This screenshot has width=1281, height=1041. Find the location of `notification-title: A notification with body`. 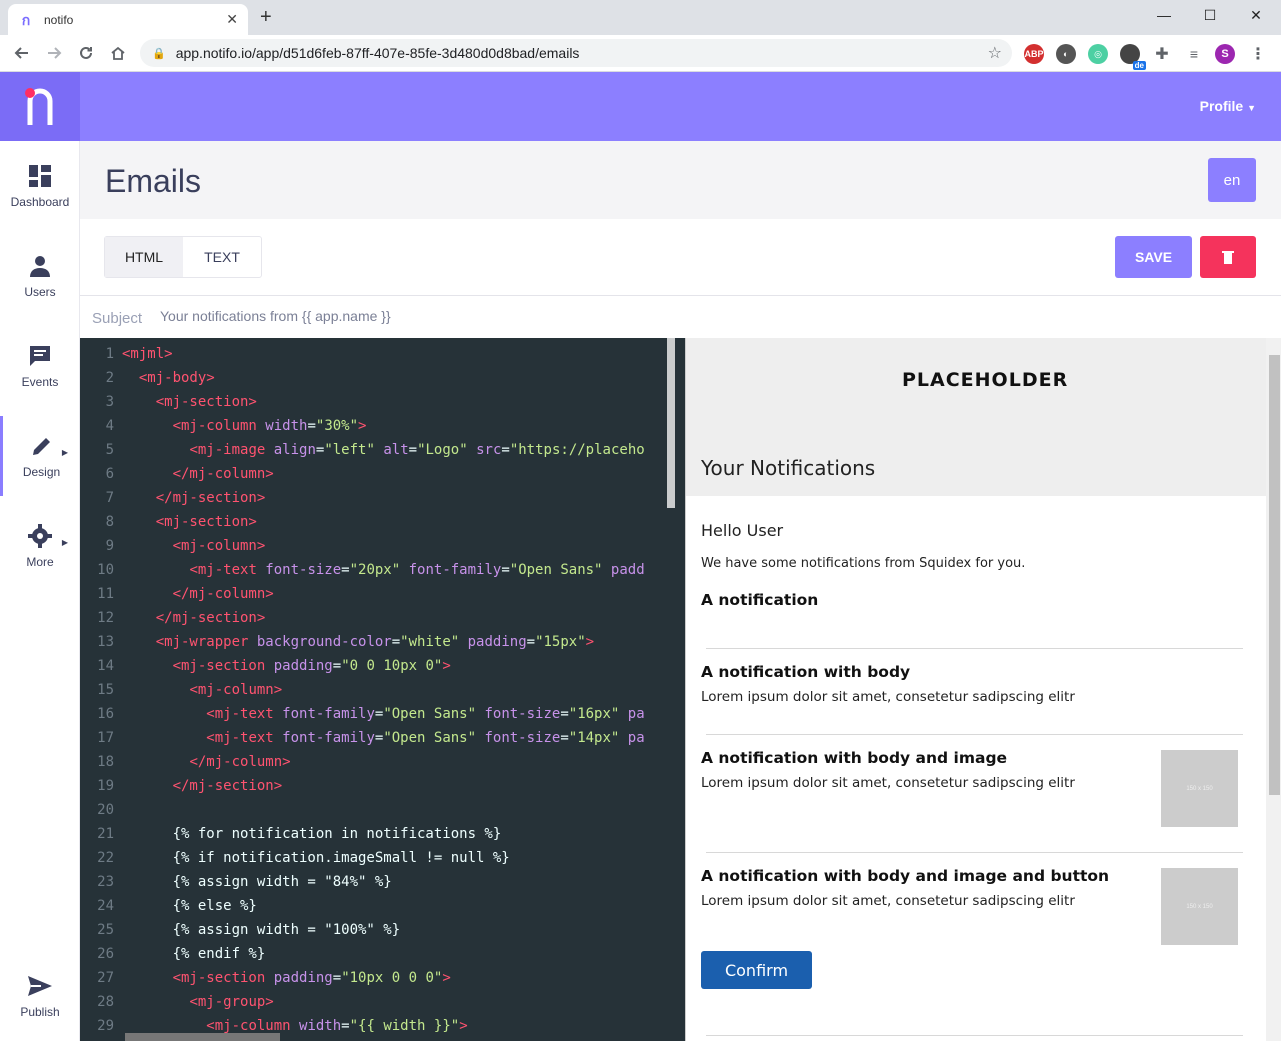

notification-title: A notification with body is located at coordinates (806, 672).